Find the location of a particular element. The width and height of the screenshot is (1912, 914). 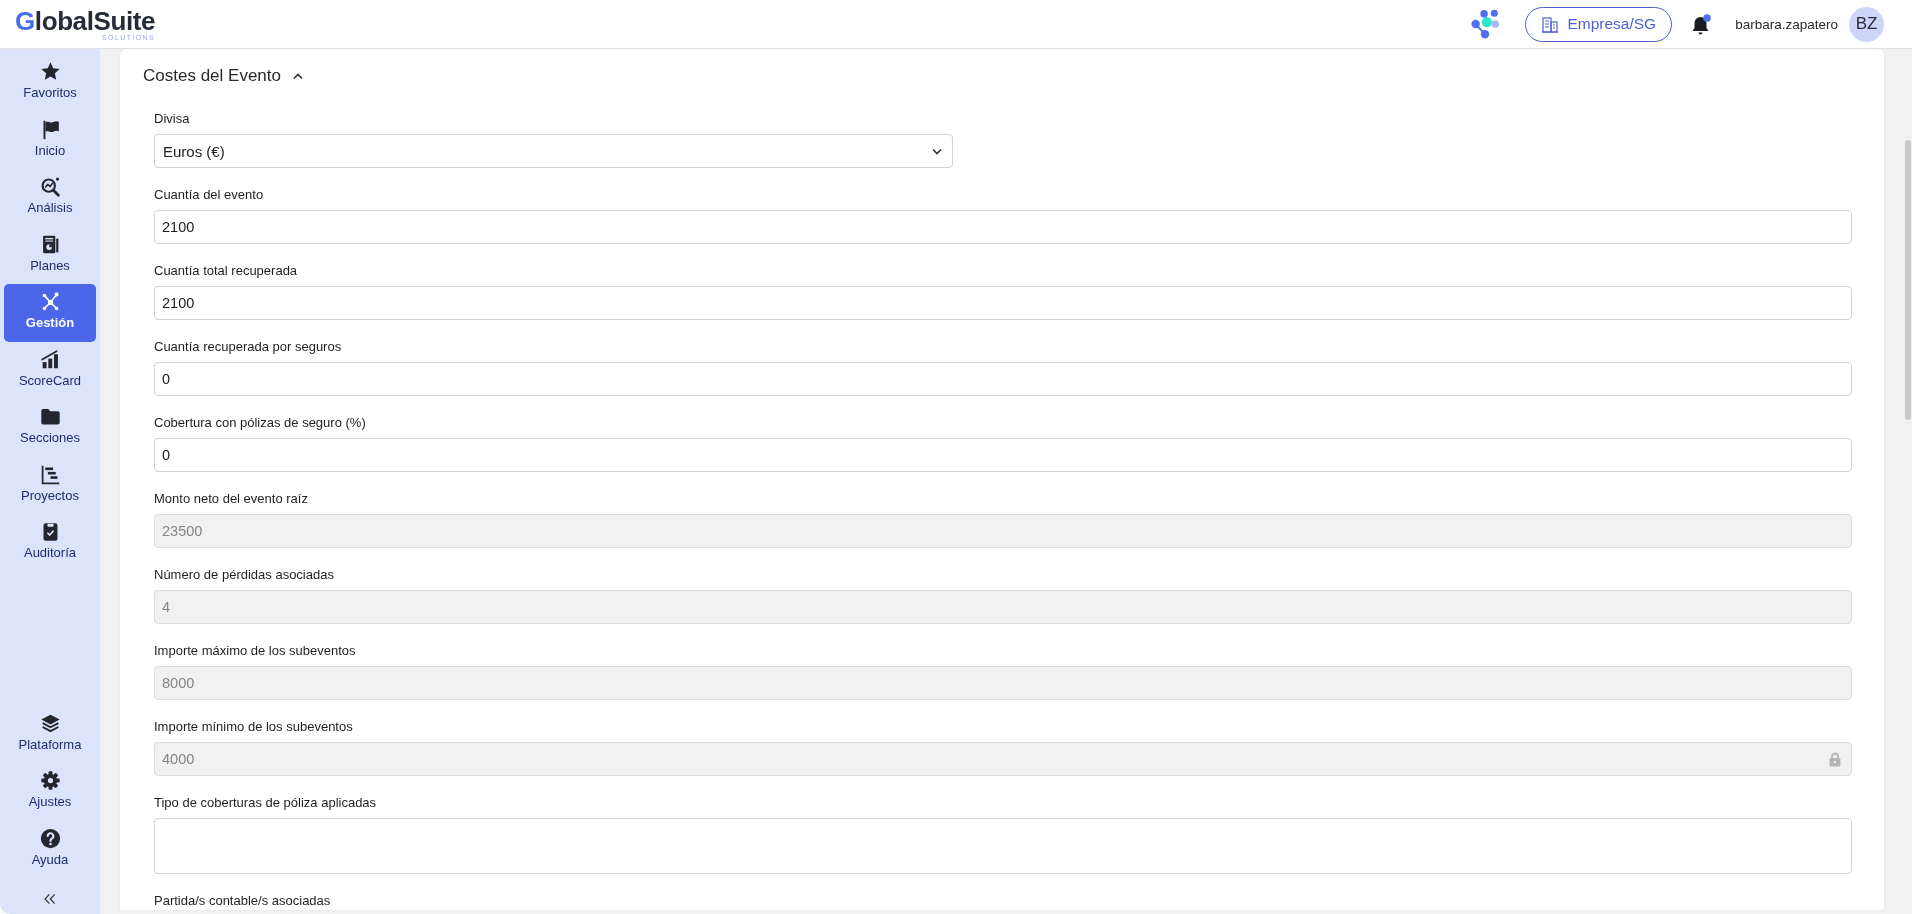

building-icon is located at coordinates (1550, 24).